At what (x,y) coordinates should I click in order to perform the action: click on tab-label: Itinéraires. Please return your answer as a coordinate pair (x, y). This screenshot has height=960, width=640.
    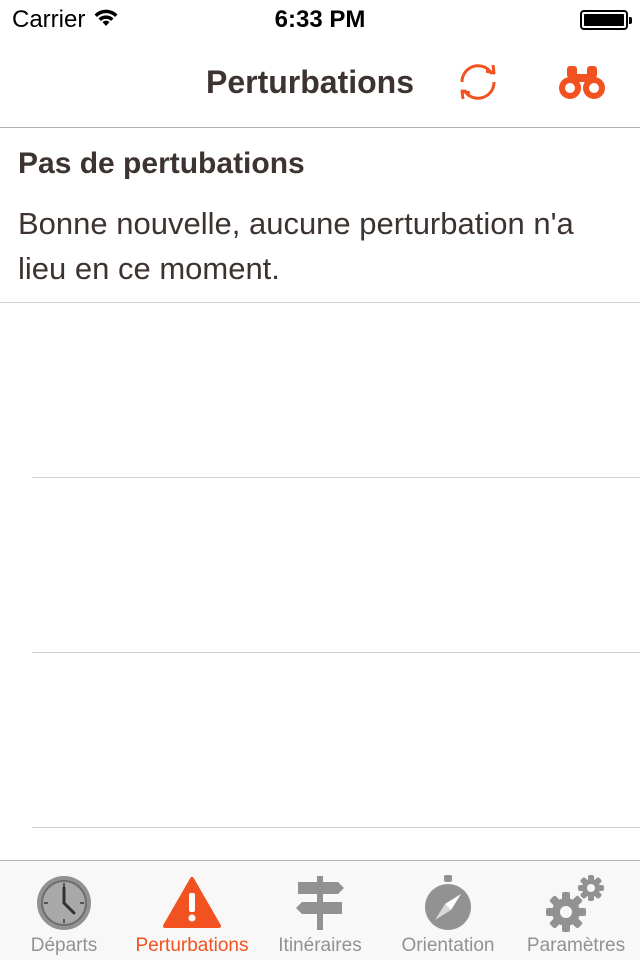
    Looking at the image, I should click on (320, 945).